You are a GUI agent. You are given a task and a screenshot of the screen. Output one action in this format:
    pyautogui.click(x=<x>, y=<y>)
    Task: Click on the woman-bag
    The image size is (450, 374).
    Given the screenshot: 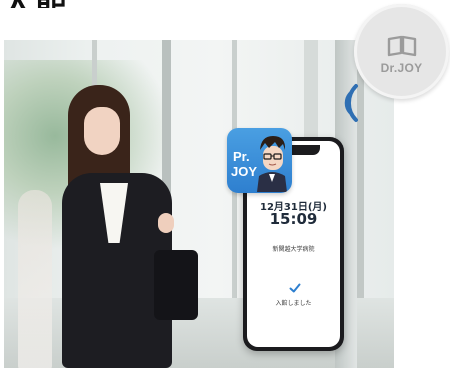 What is the action you would take?
    pyautogui.click(x=176, y=285)
    